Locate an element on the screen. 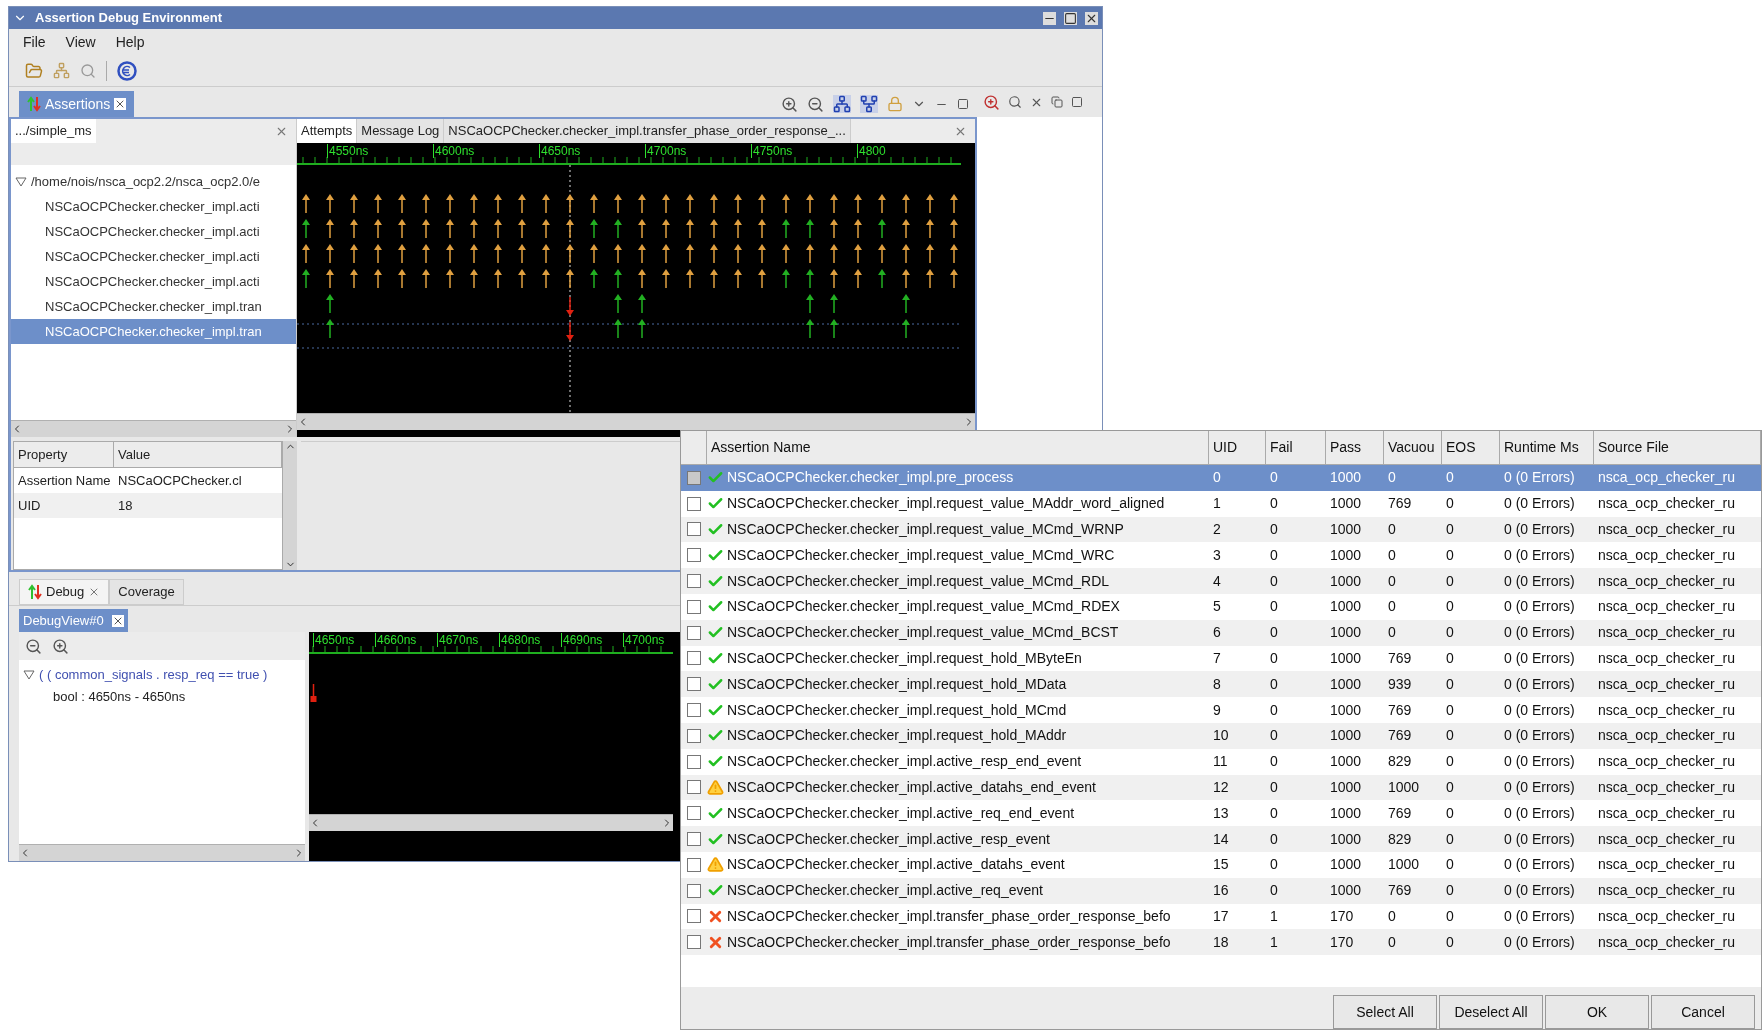 This screenshot has height=1030, width=1762. table-row: NSCaOCPChecker.checker_impl.active_resp_event 14 0 1000 829 0 0 (0 Errors) nsca_ocp_checker_ru is located at coordinates (1221, 839).